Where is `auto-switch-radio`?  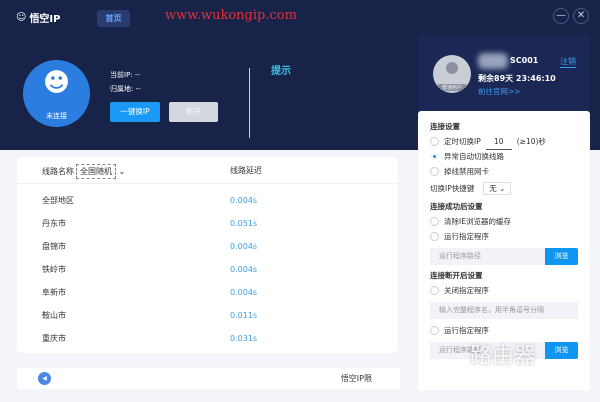 auto-switch-radio is located at coordinates (434, 156).